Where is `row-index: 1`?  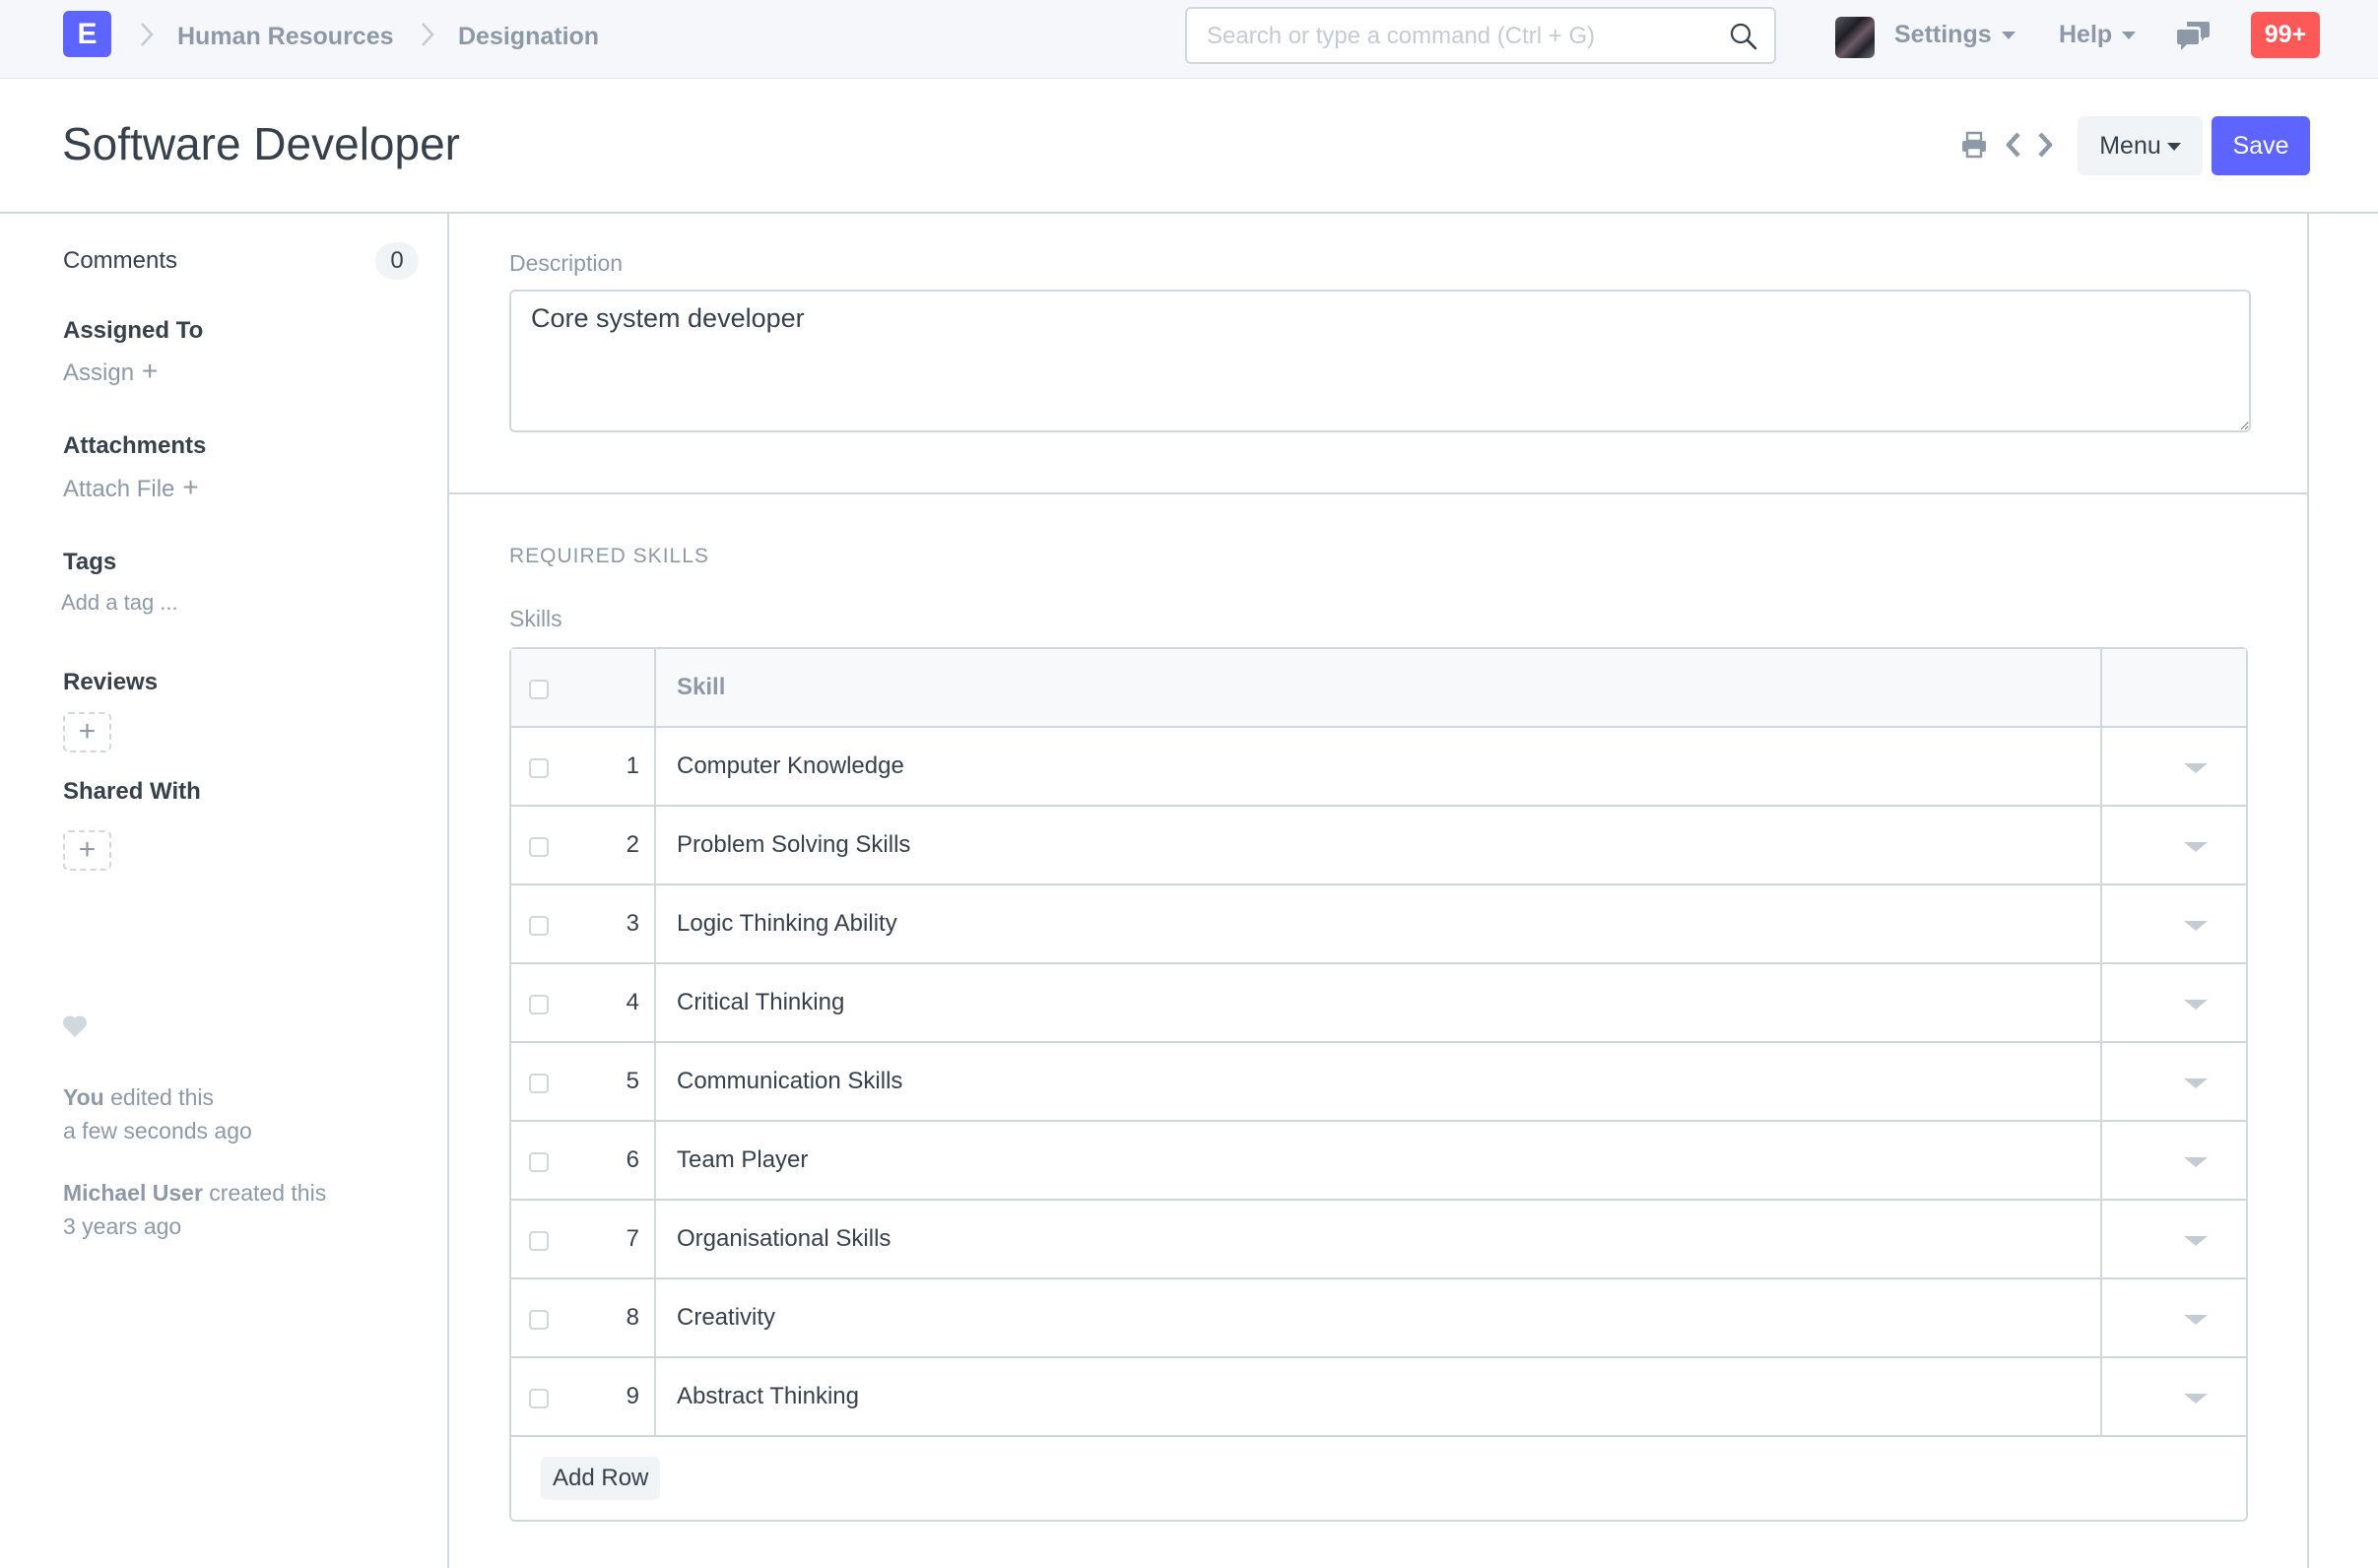 row-index: 1 is located at coordinates (632, 766).